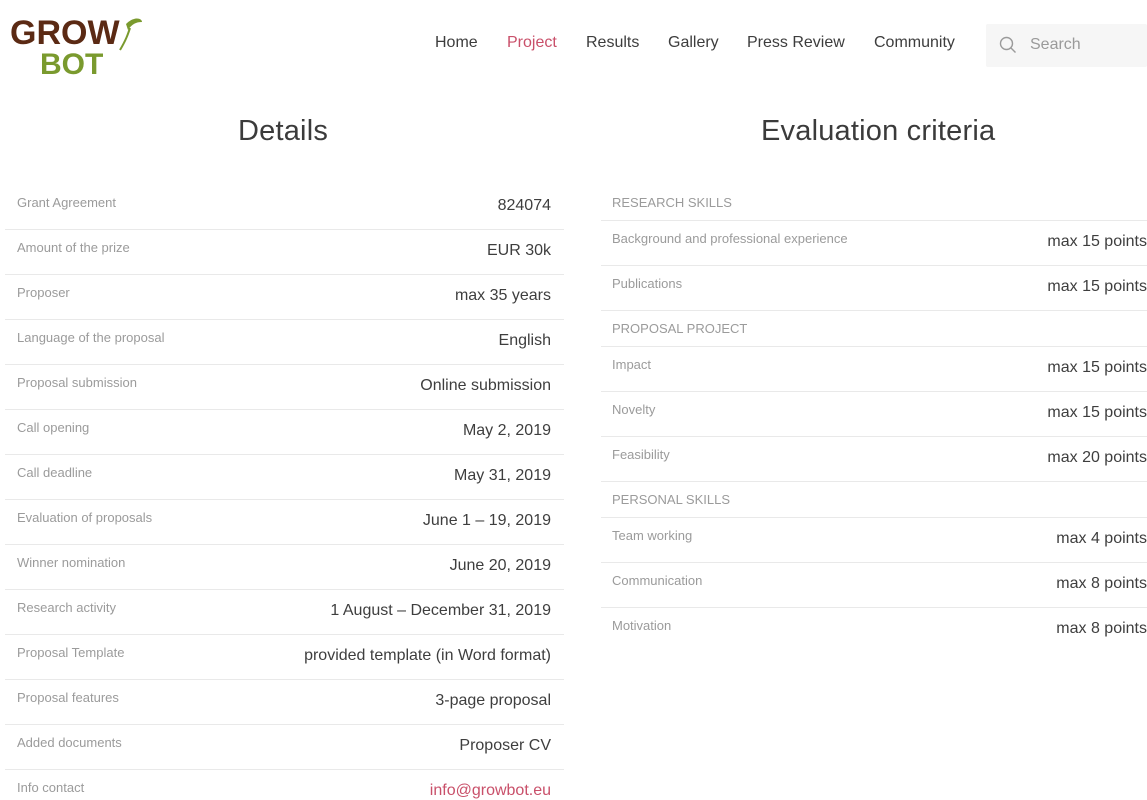  What do you see at coordinates (524, 340) in the screenshot?
I see `row-value: English` at bounding box center [524, 340].